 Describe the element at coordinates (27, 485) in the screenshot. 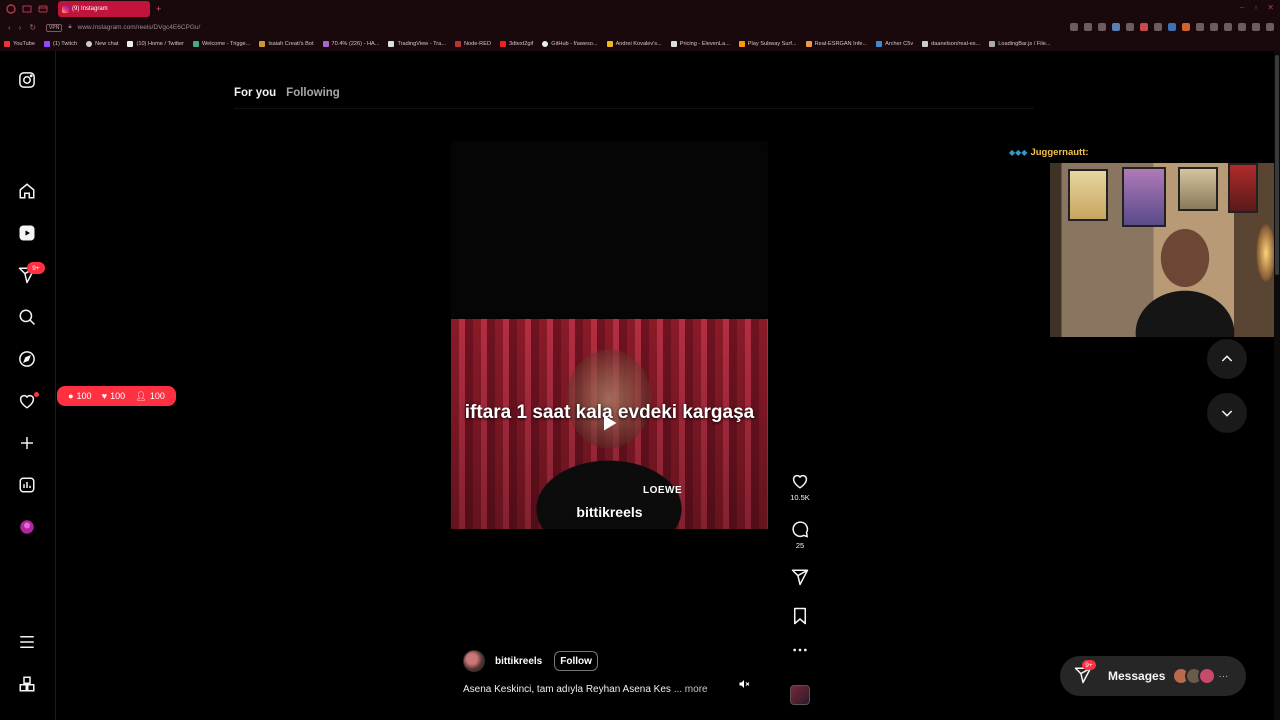

I see `dashboard-icon` at that location.